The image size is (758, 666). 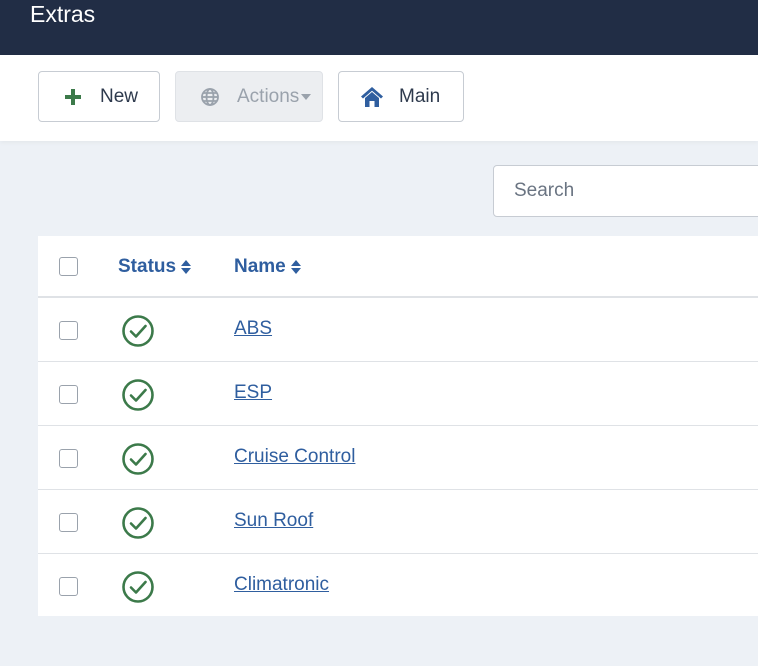 I want to click on row-name-link: ESP, so click(x=253, y=393).